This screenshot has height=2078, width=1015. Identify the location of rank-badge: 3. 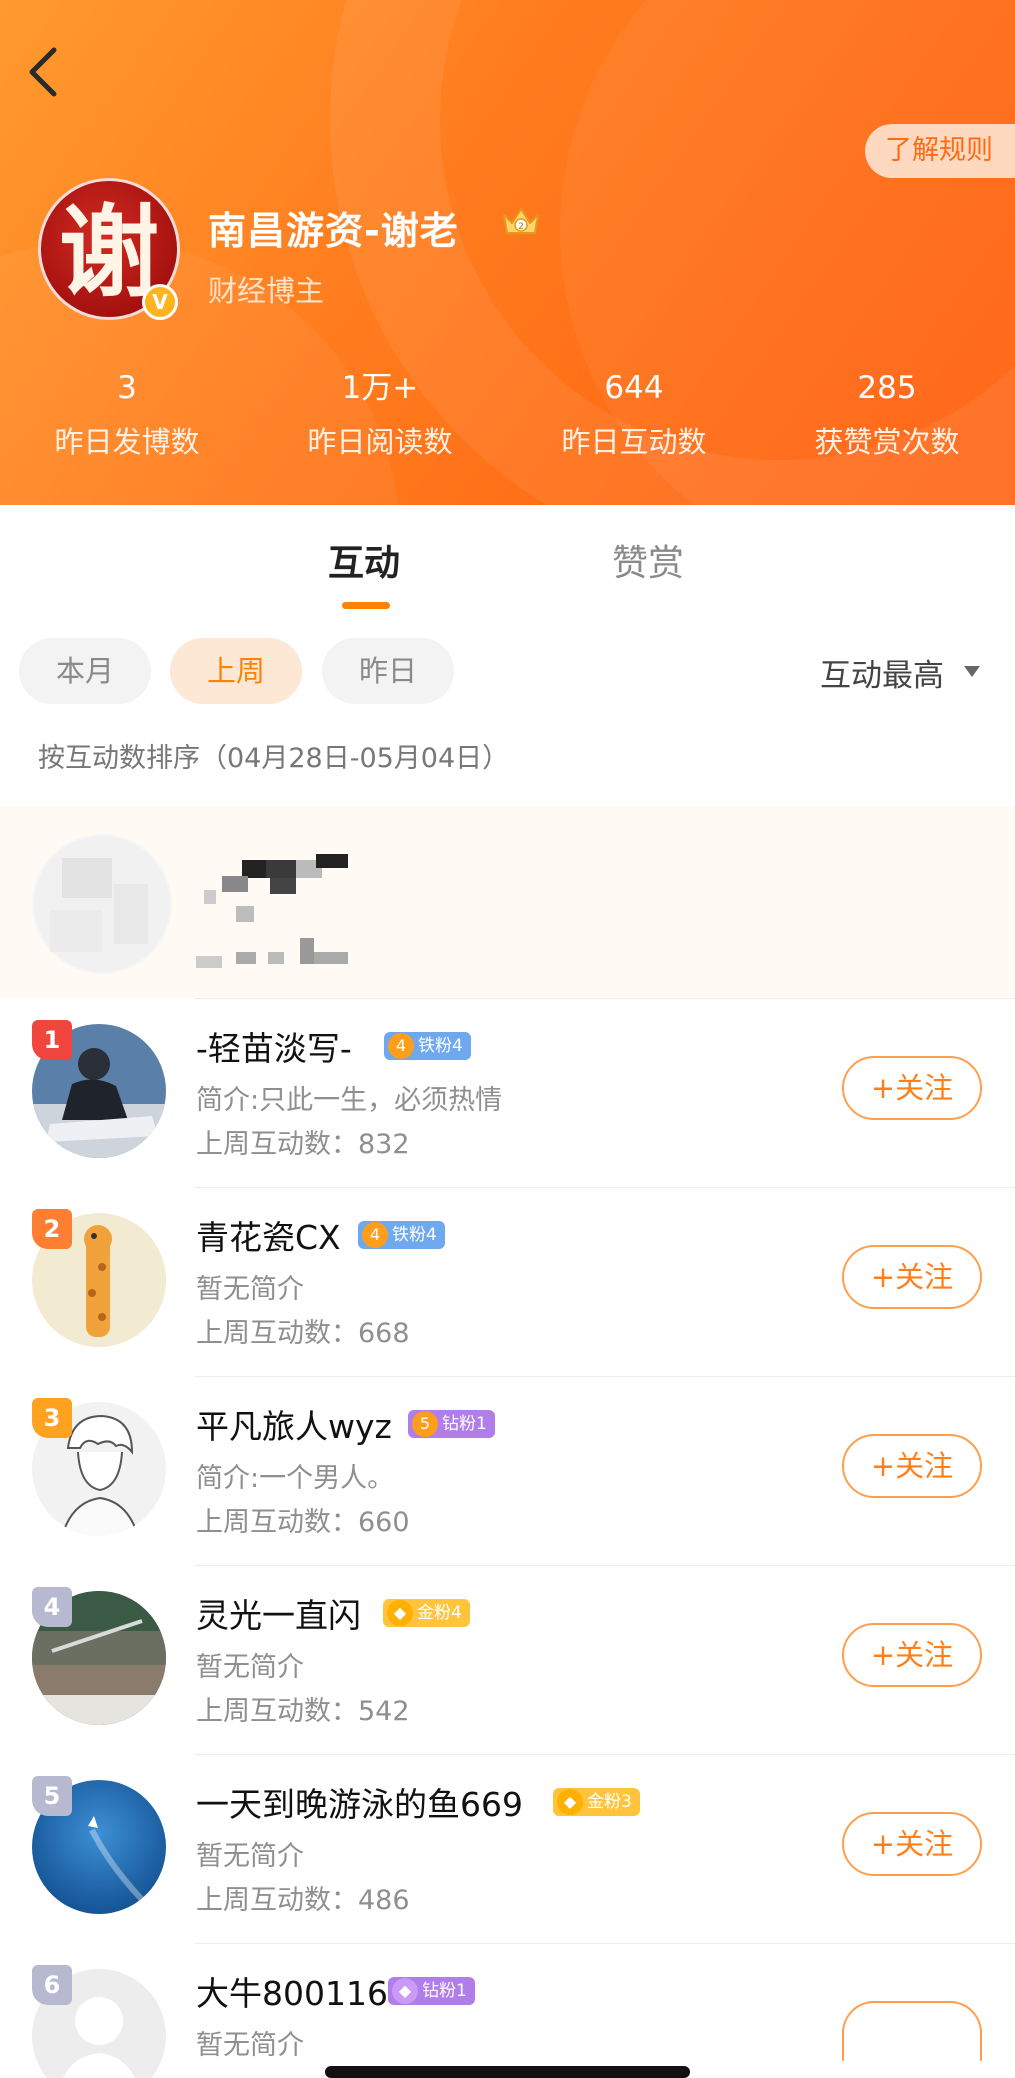
(52, 1418).